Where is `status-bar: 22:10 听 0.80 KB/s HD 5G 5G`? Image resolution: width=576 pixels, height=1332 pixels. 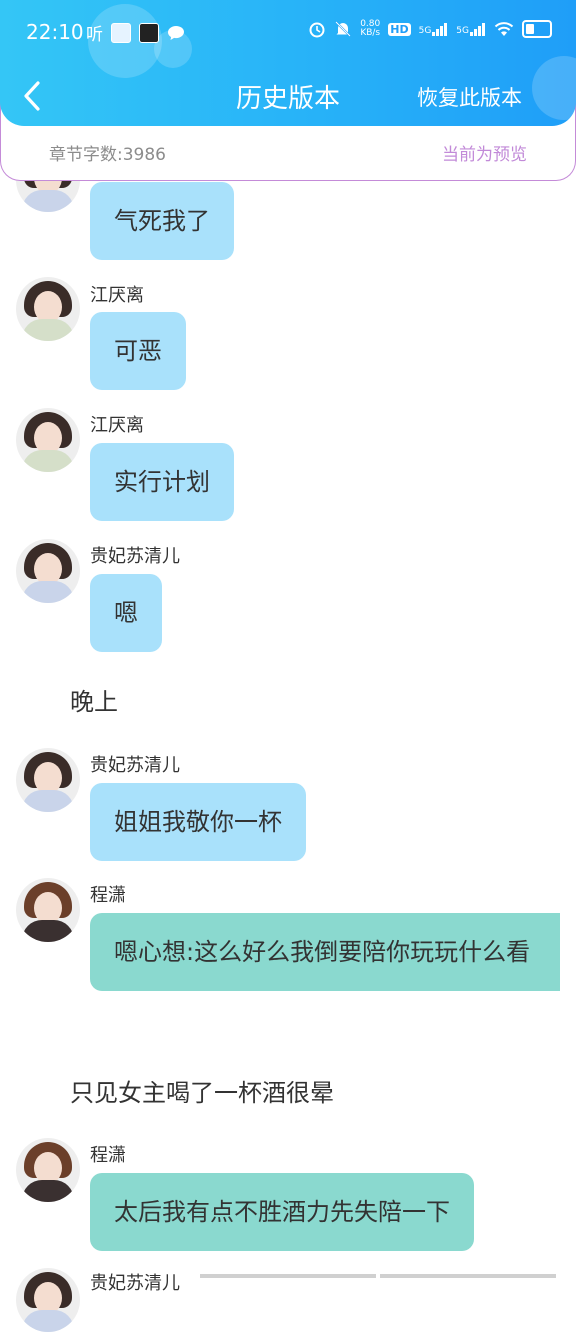
status-bar: 22:10 听 0.80 KB/s HD 5G 5G is located at coordinates (288, 32).